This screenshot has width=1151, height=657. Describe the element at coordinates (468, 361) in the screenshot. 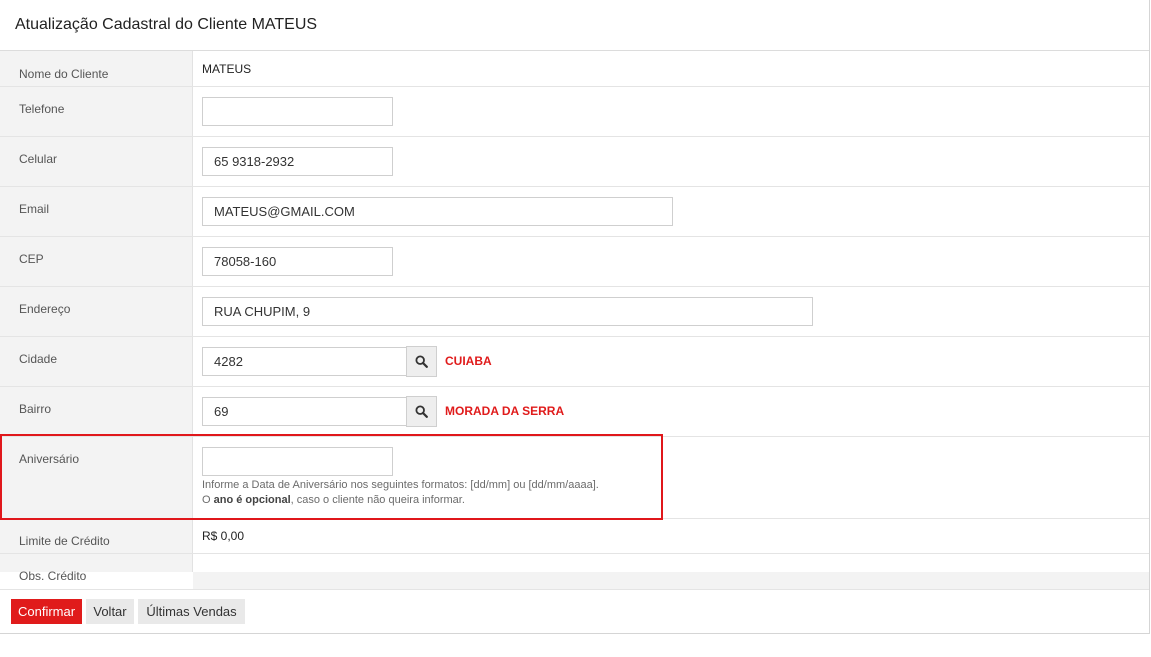

I see `cidade-name: CUIABA` at that location.